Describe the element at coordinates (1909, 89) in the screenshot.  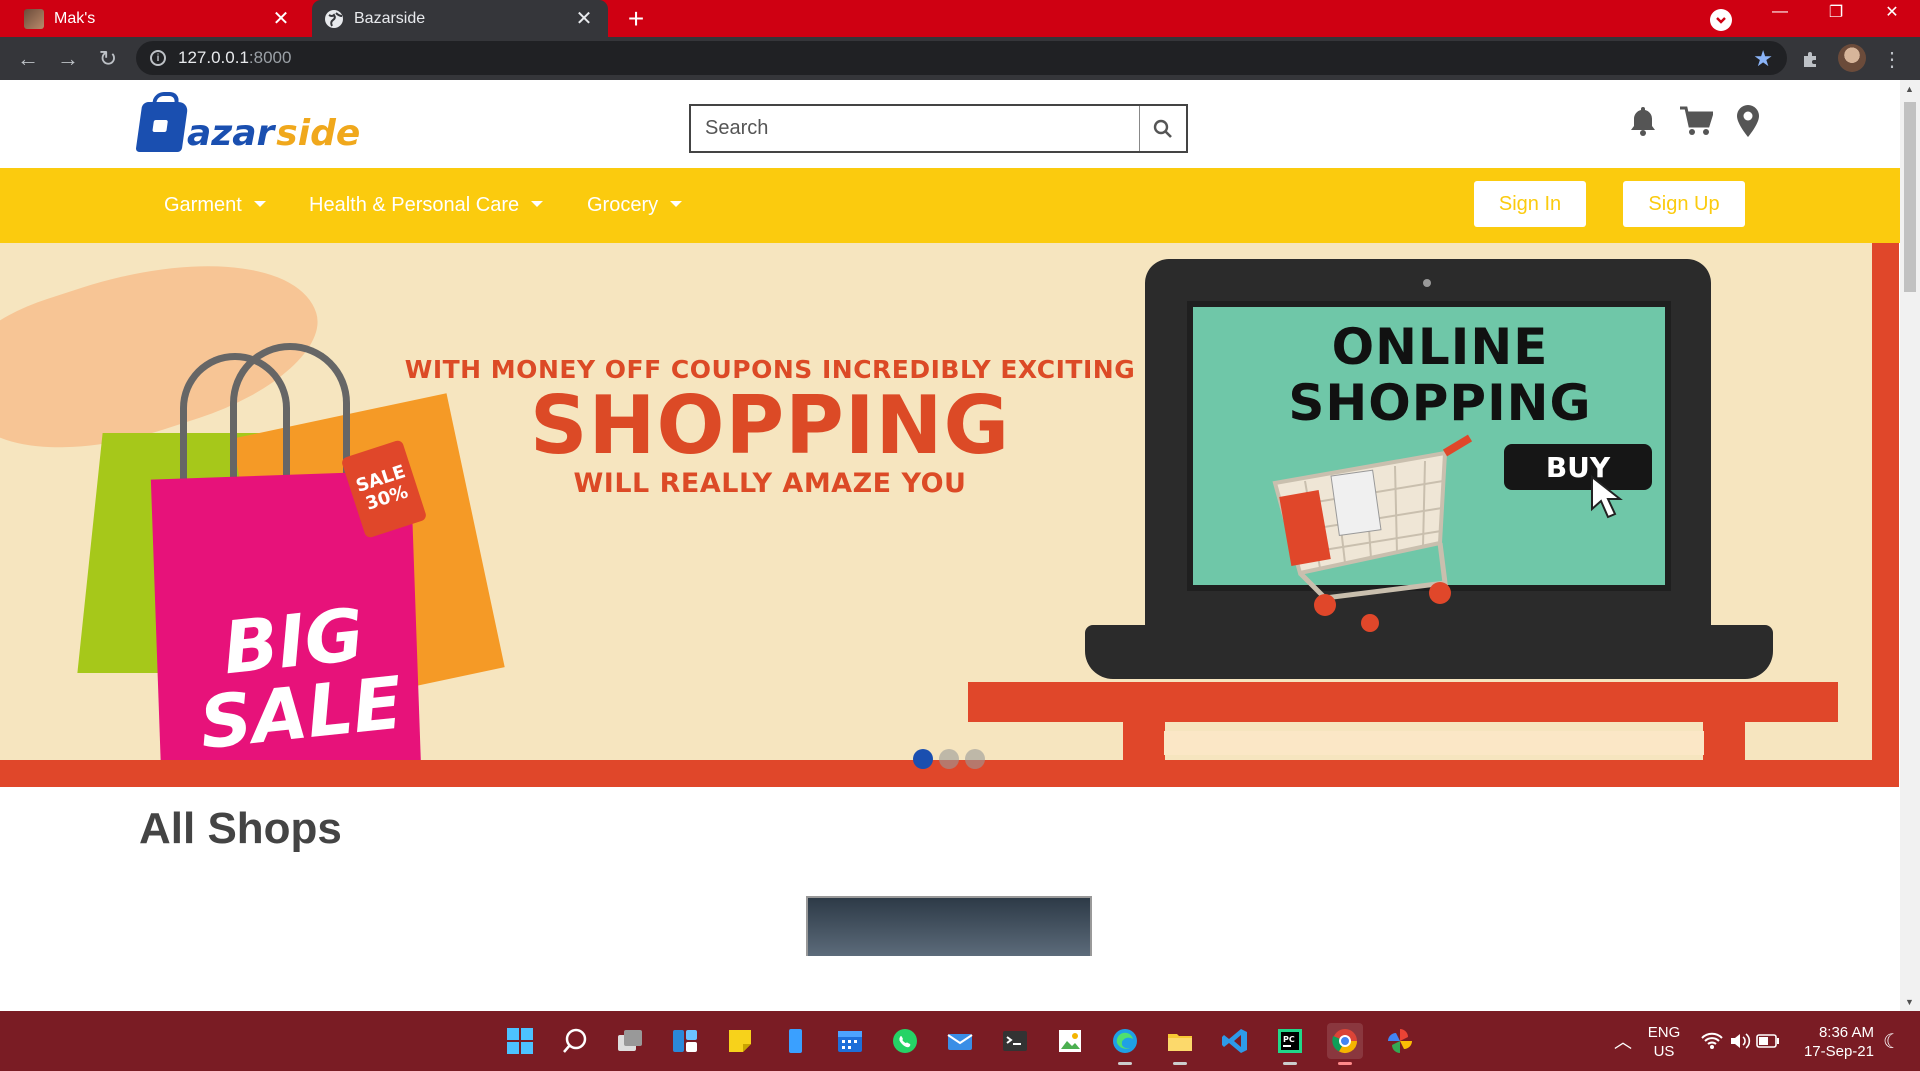
I see `scroll-up-icon: ▲` at that location.